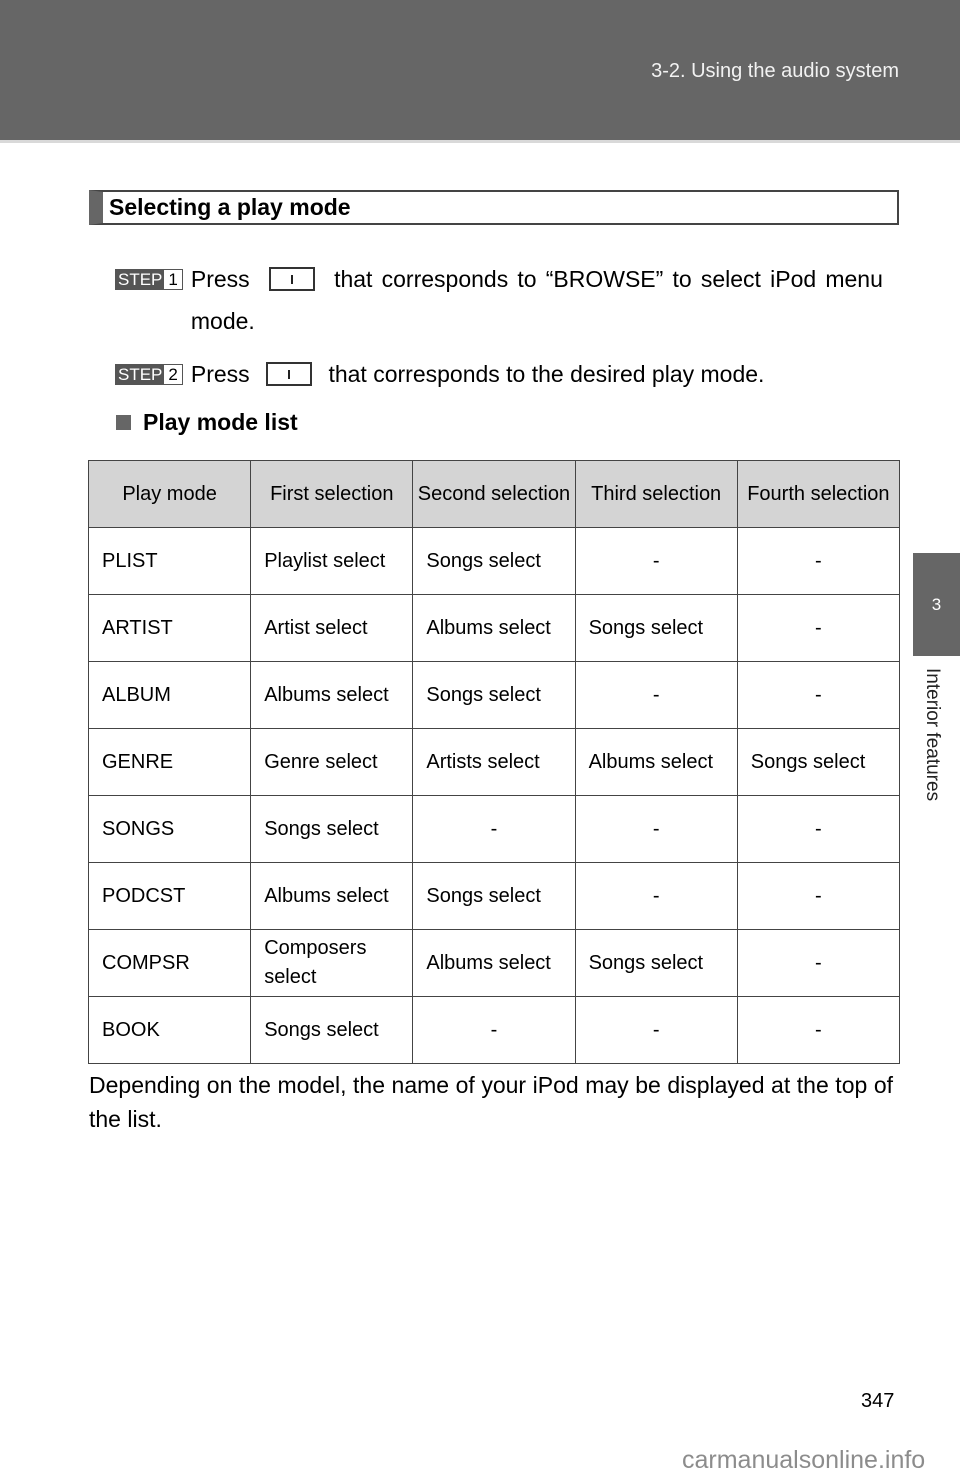 This screenshot has width=960, height=1484. I want to click on play-mode-cell: ARTIST, so click(169, 628).